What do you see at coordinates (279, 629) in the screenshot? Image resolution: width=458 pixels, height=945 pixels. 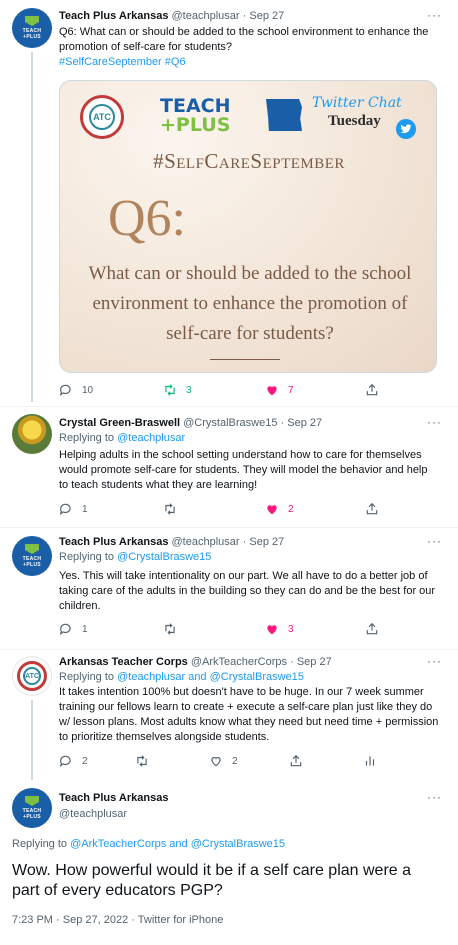 I see `like-button: 3` at bounding box center [279, 629].